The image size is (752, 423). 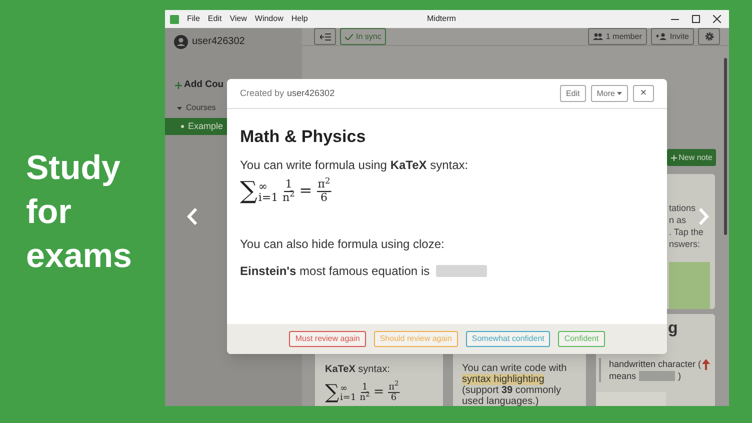 I want to click on slide-headline: Study for exams, so click(x=79, y=212).